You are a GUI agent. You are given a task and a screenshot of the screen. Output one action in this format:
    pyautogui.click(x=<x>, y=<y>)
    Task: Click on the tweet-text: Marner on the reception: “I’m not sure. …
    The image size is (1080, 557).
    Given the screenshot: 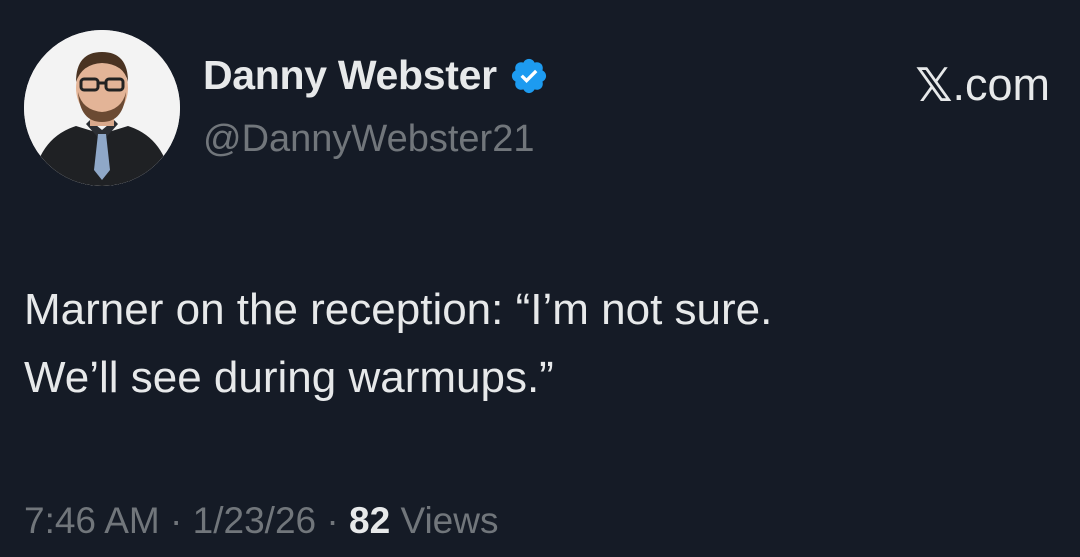 What is the action you would take?
    pyautogui.click(x=398, y=343)
    